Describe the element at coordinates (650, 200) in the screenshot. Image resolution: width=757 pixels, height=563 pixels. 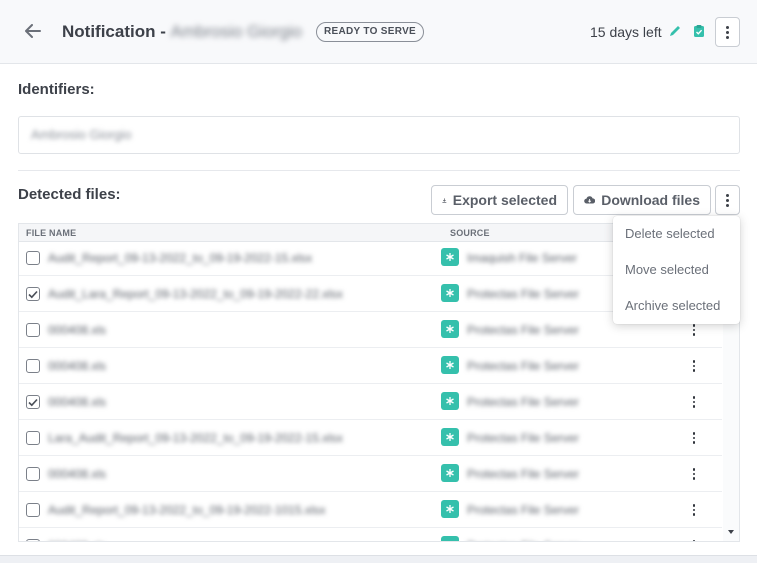
I see `download-files-label: Download files` at that location.